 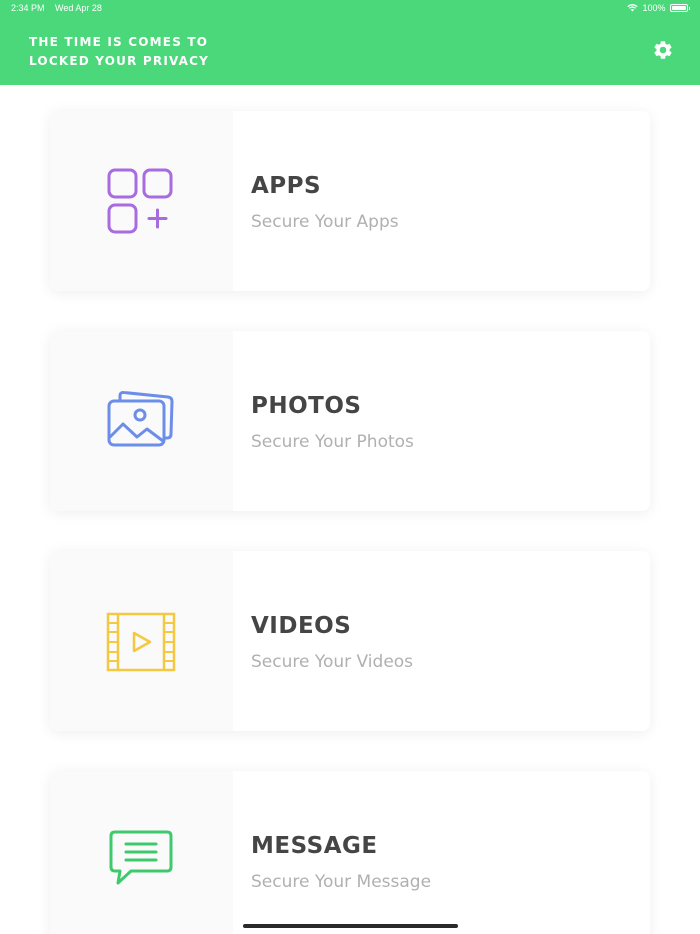 What do you see at coordinates (159, 51) in the screenshot?
I see `header-title: THE TIME IS COMES TO LOCKED YOUR PRIVACY` at bounding box center [159, 51].